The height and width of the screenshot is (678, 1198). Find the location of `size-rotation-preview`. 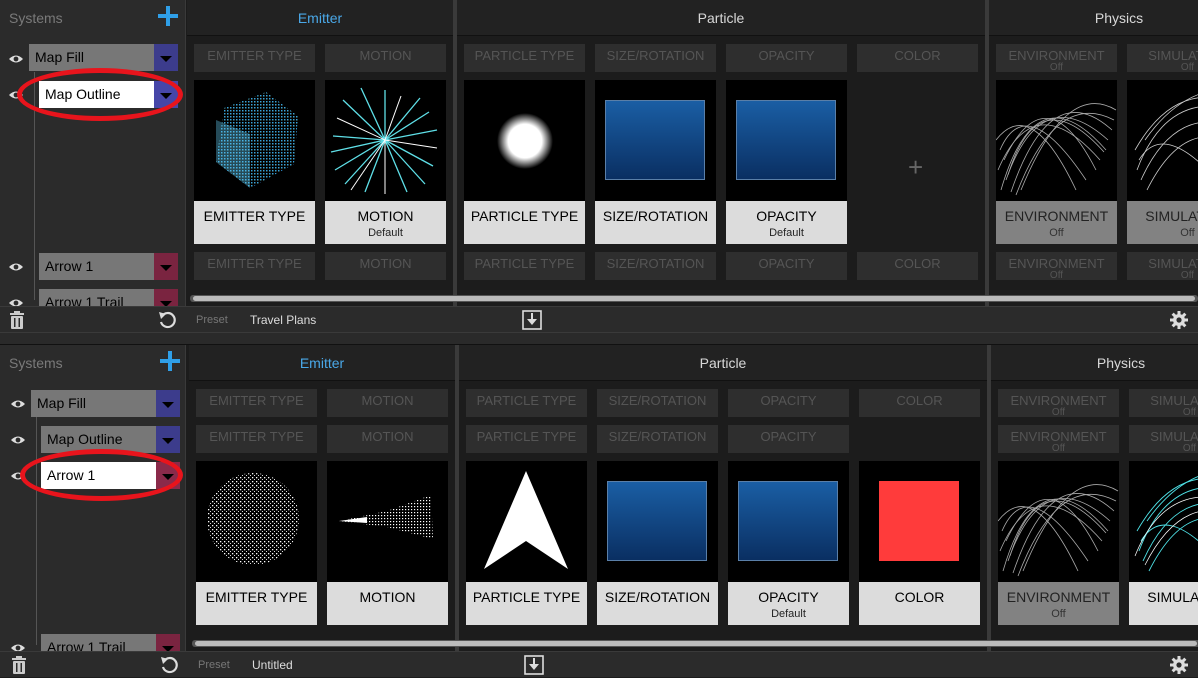

size-rotation-preview is located at coordinates (657, 521).